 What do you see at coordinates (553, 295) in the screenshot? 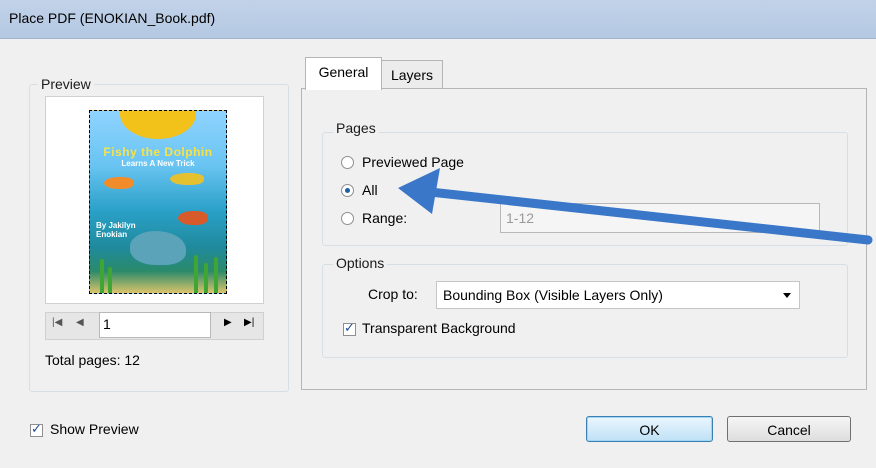
I see `crop-to-value: Bounding Box (Visible Layers Only)` at bounding box center [553, 295].